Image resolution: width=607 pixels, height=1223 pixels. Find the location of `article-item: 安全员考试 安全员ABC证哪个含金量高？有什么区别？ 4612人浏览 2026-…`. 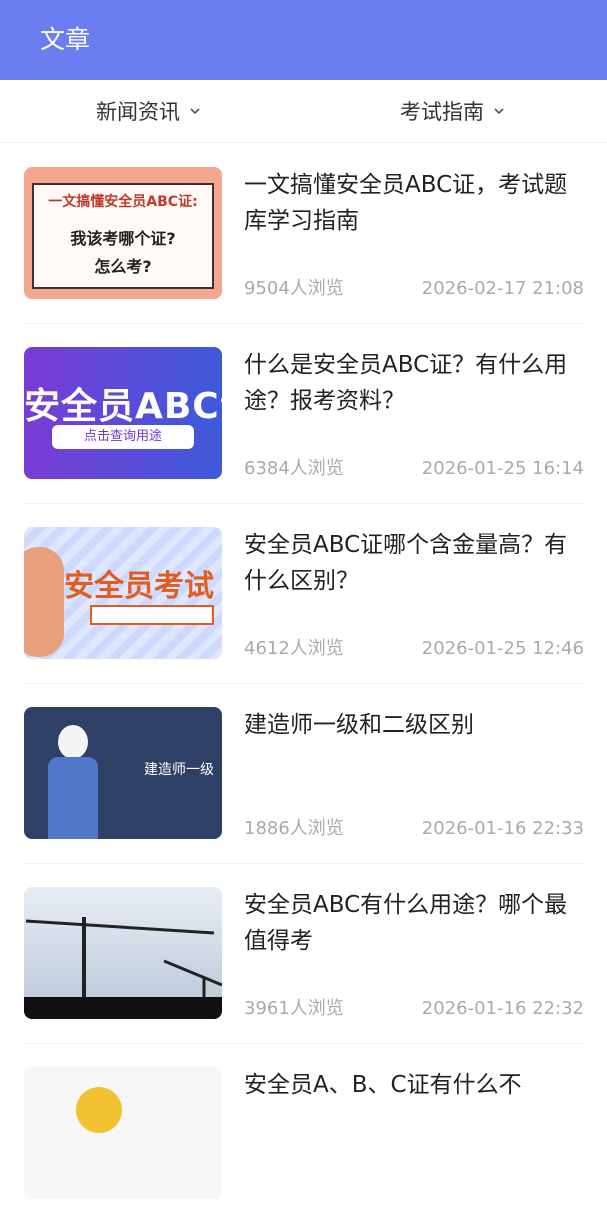

article-item: 安全员考试 安全员ABC证哪个含金量高？有什么区别？ 4612人浏览 2026-… is located at coordinates (304, 593).